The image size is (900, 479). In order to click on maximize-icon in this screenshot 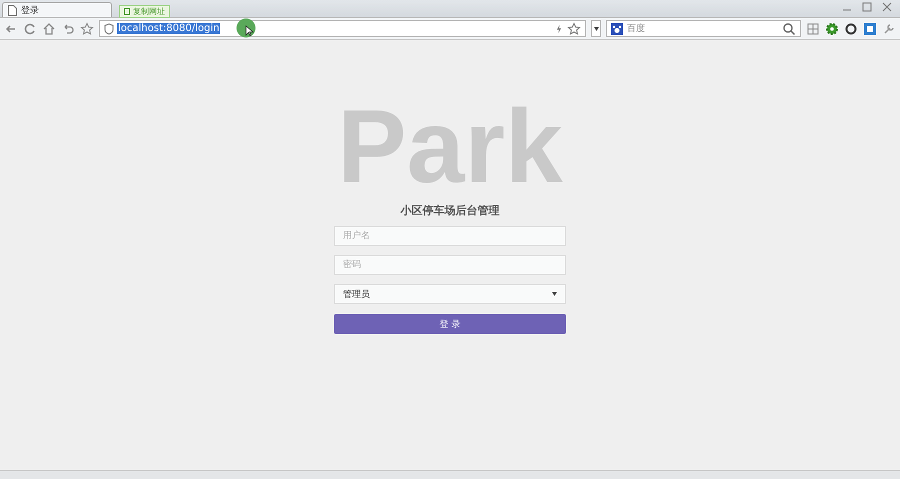, I will do `click(867, 7)`.